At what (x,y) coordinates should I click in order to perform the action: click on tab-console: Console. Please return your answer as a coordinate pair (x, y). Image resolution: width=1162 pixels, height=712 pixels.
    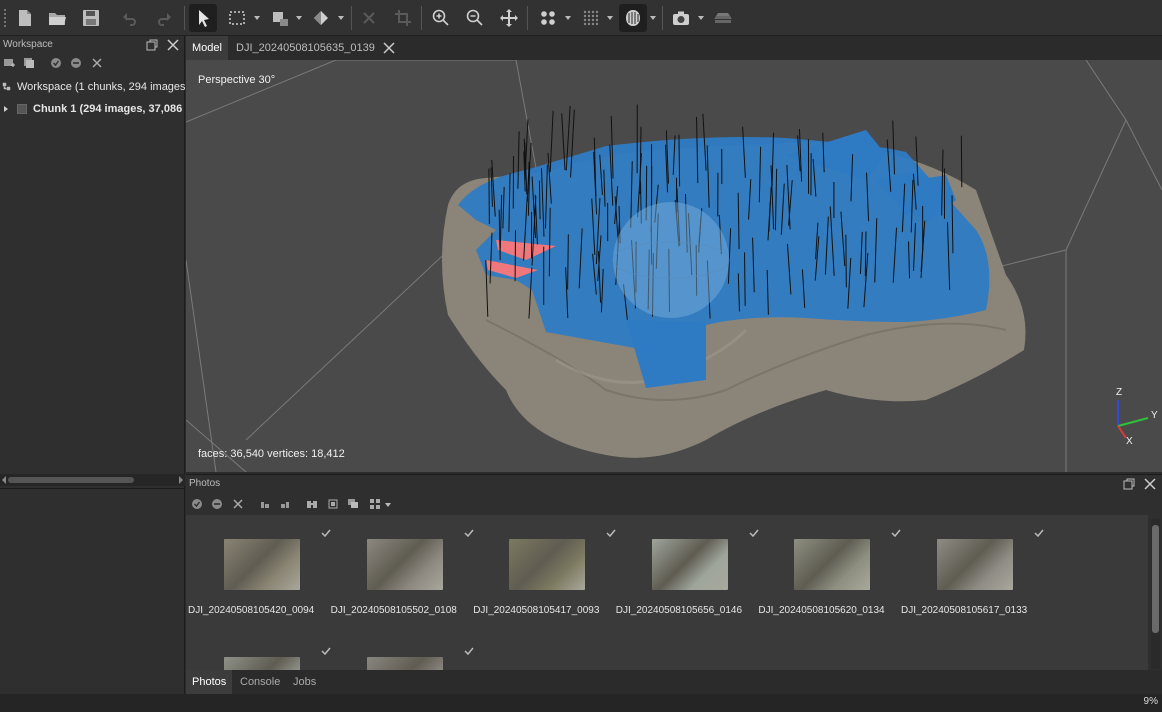
    Looking at the image, I should click on (260, 682).